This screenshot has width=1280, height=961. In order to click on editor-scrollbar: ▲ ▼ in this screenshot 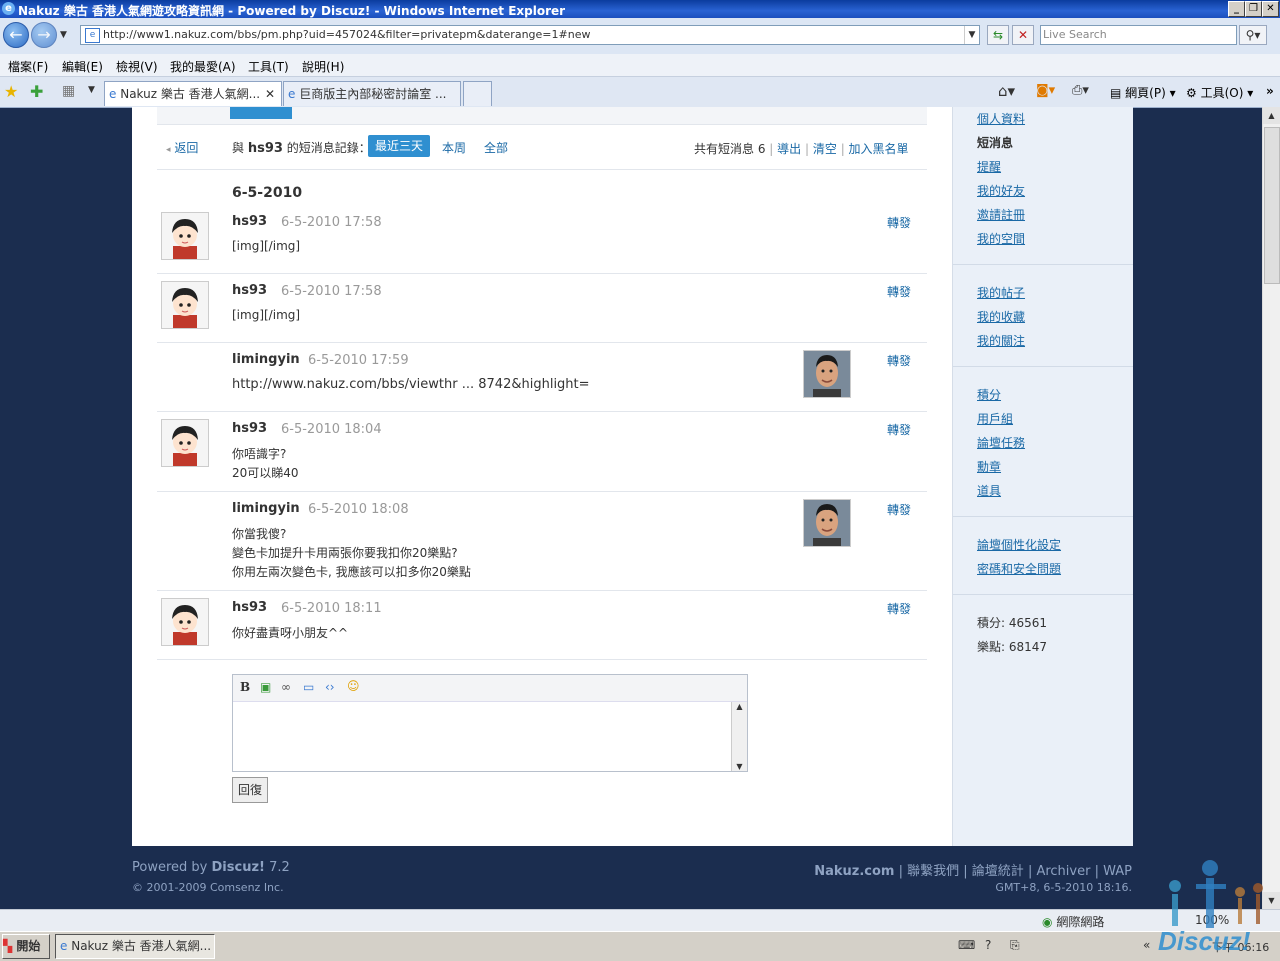, I will do `click(739, 736)`.